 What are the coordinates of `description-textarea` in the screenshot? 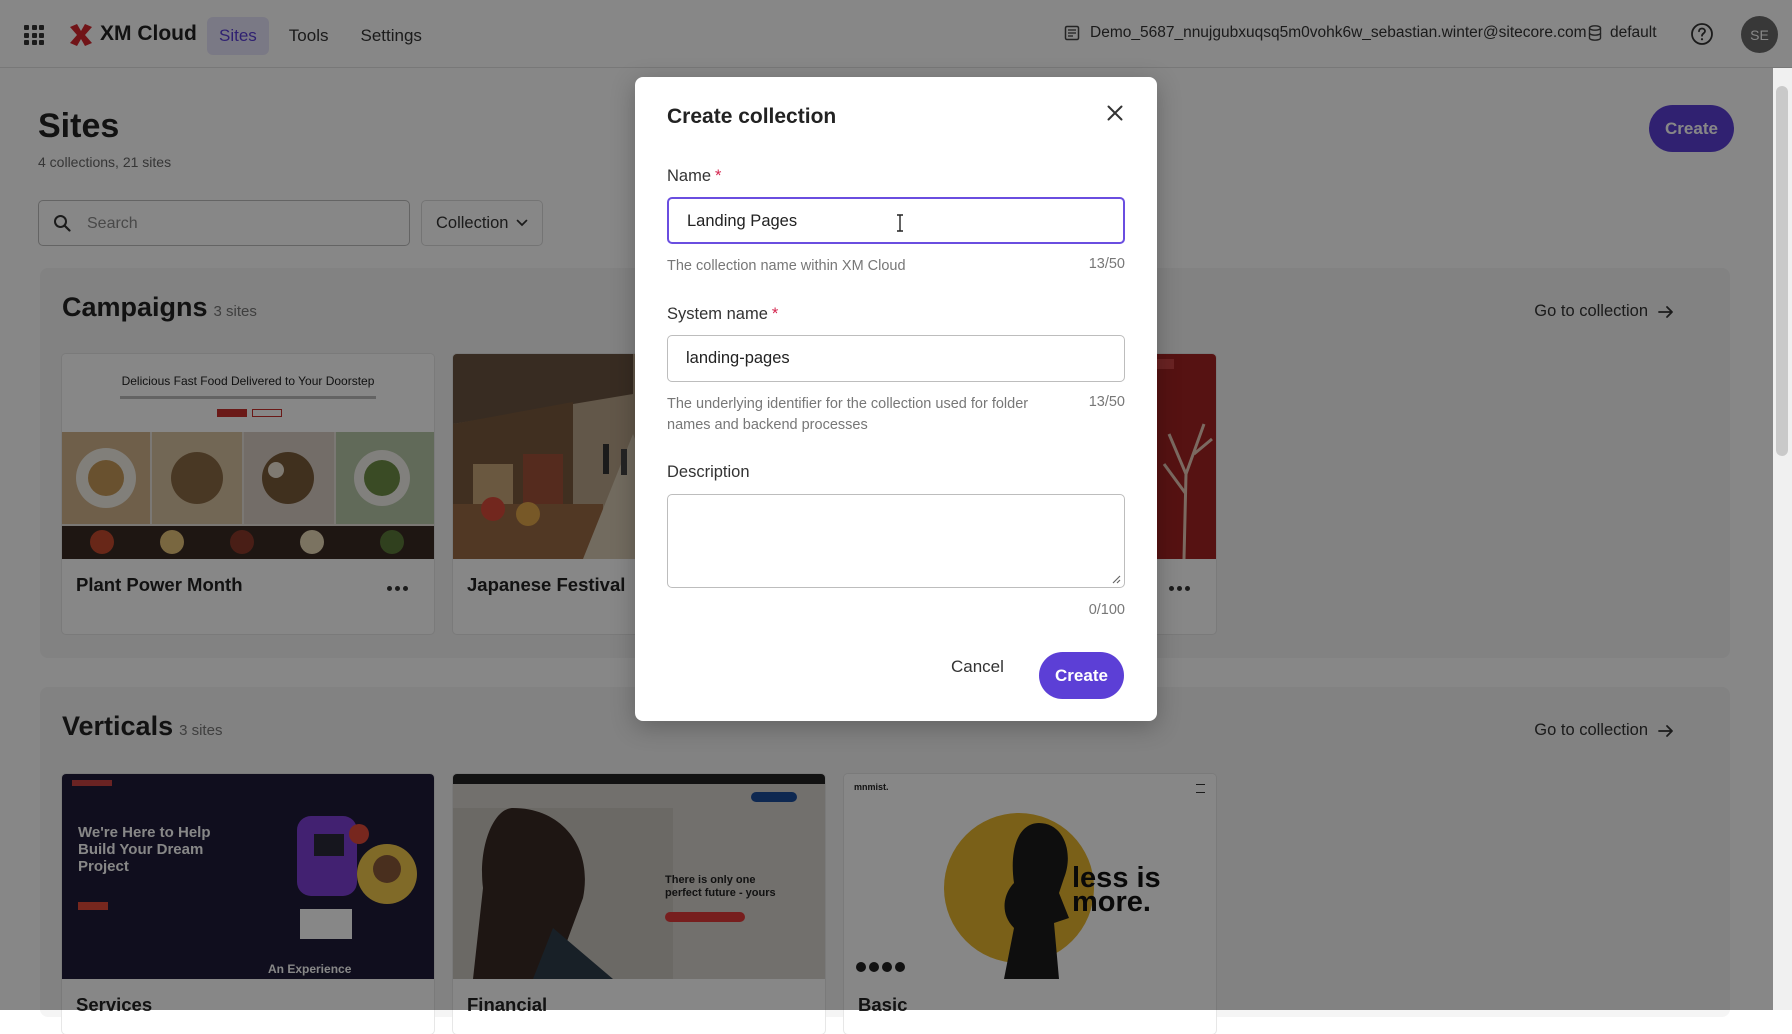 It's located at (896, 541).